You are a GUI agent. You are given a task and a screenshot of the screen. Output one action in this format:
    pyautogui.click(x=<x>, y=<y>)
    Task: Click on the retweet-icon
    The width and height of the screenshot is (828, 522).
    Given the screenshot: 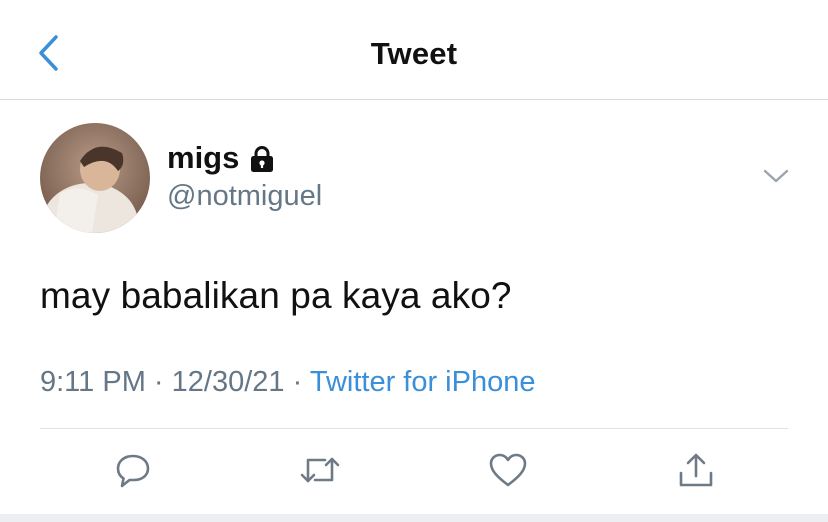 What is the action you would take?
    pyautogui.click(x=320, y=472)
    